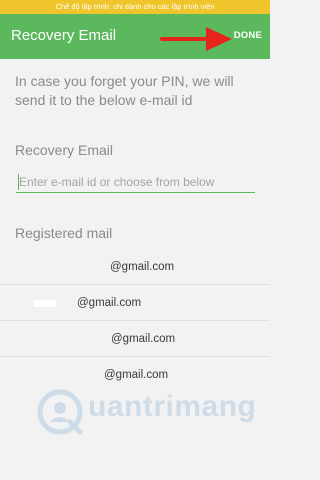 The image size is (320, 480). What do you see at coordinates (64, 233) in the screenshot?
I see `registered-mail-label: Registered mail` at bounding box center [64, 233].